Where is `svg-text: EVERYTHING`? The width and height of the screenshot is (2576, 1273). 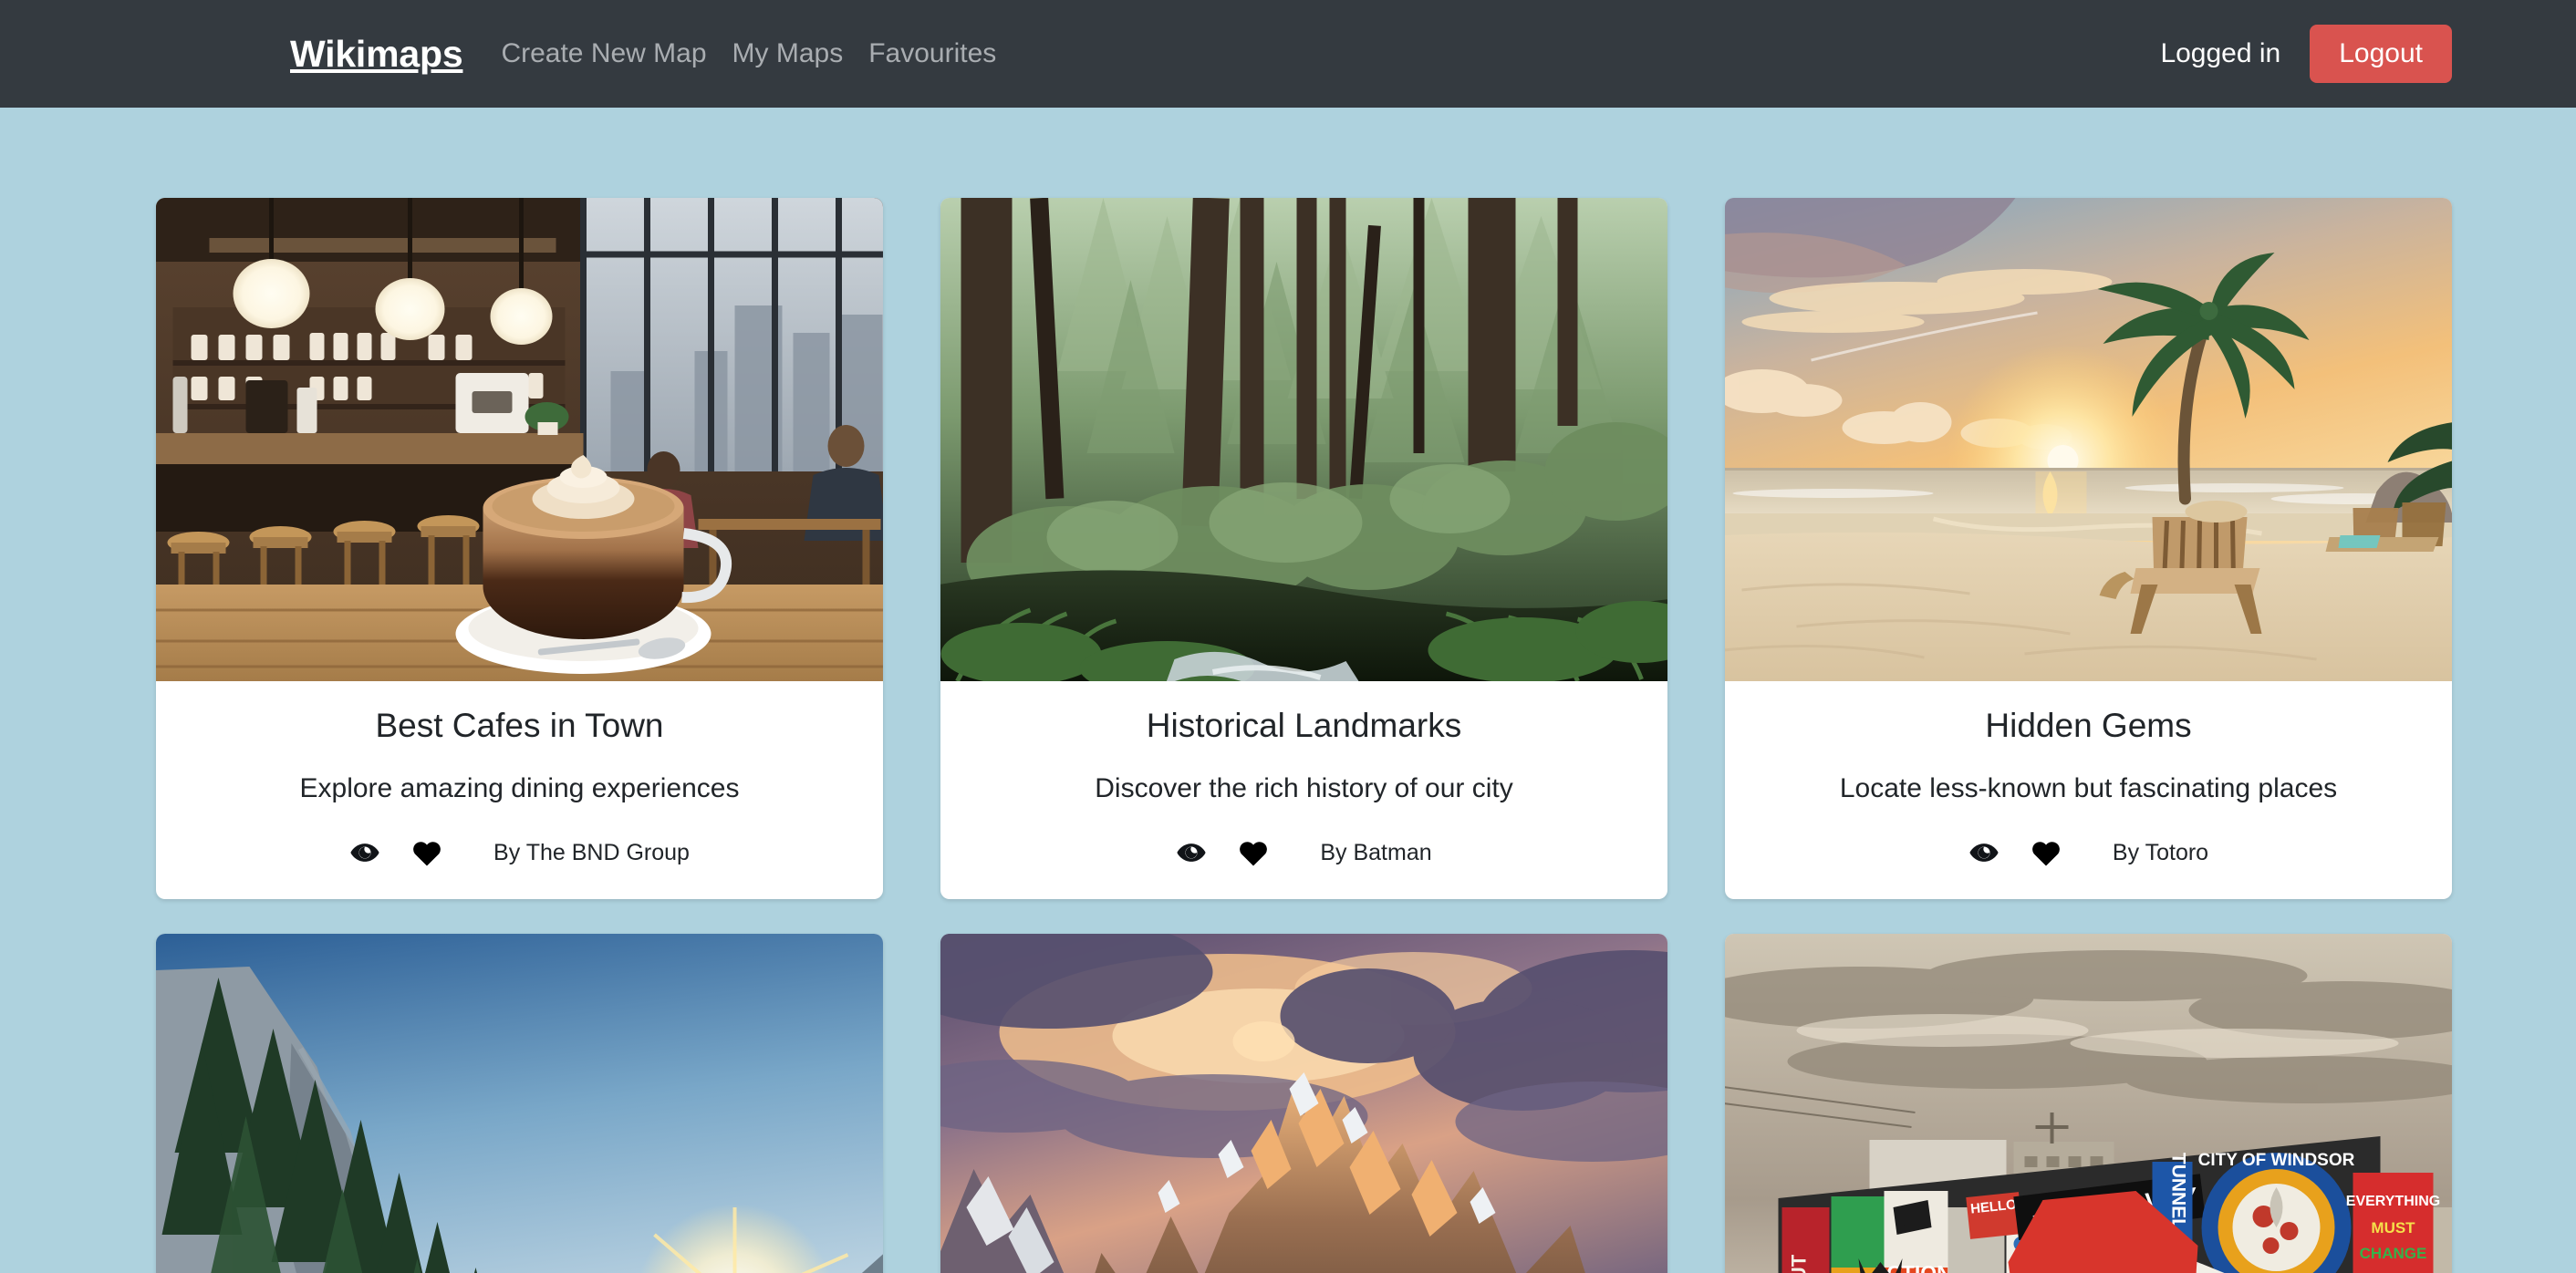
svg-text: EVERYTHING is located at coordinates (2393, 1201).